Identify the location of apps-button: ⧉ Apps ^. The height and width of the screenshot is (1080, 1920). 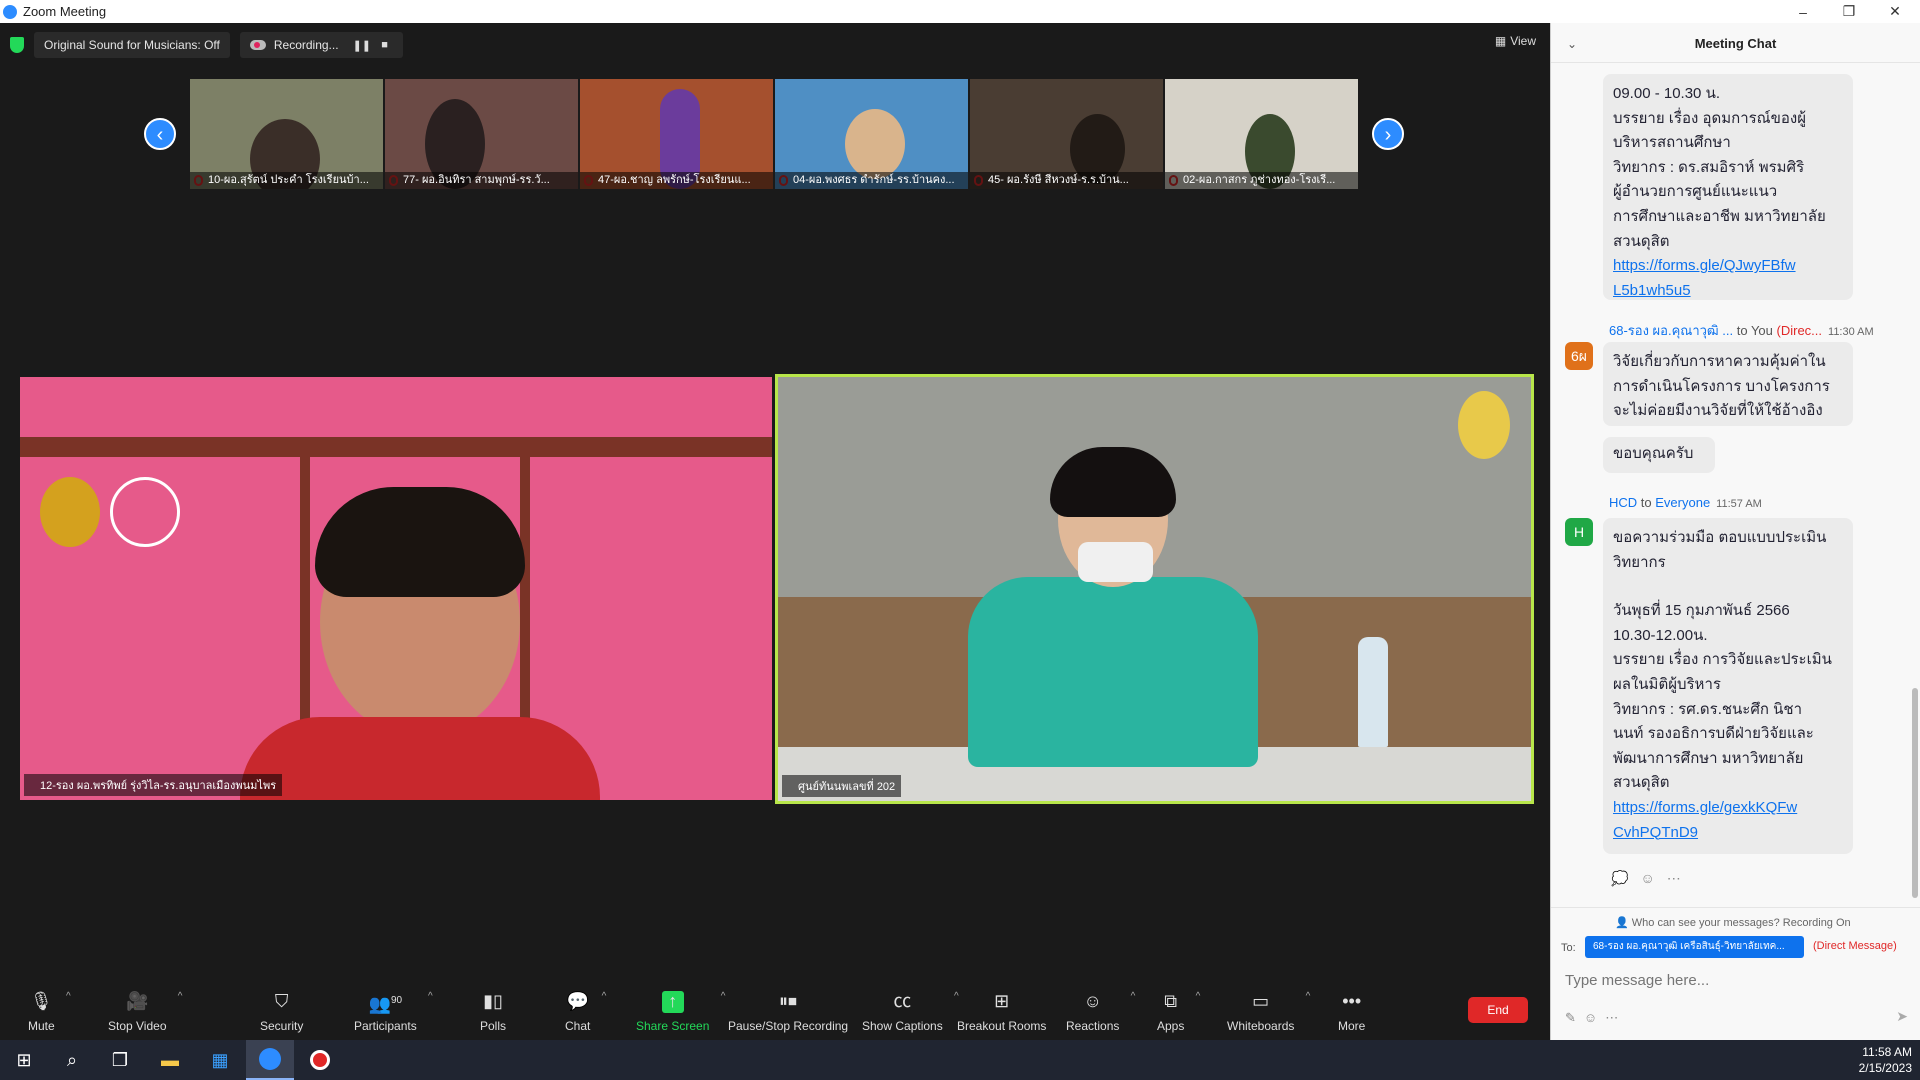
(1178, 1007).